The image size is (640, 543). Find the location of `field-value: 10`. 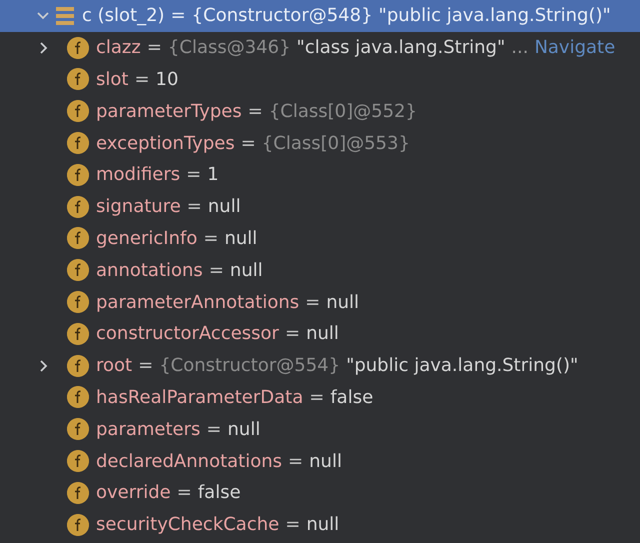

field-value: 10 is located at coordinates (167, 79).